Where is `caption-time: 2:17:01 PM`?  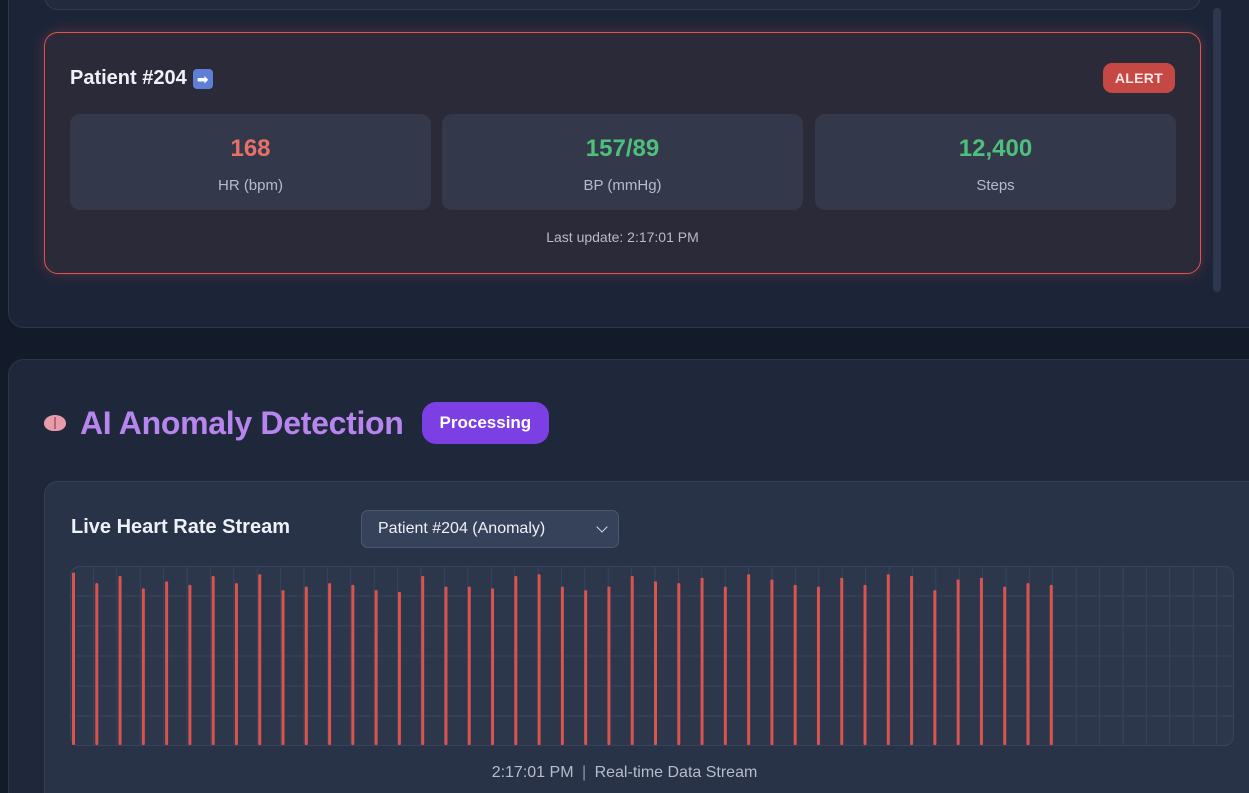 caption-time: 2:17:01 PM is located at coordinates (532, 772).